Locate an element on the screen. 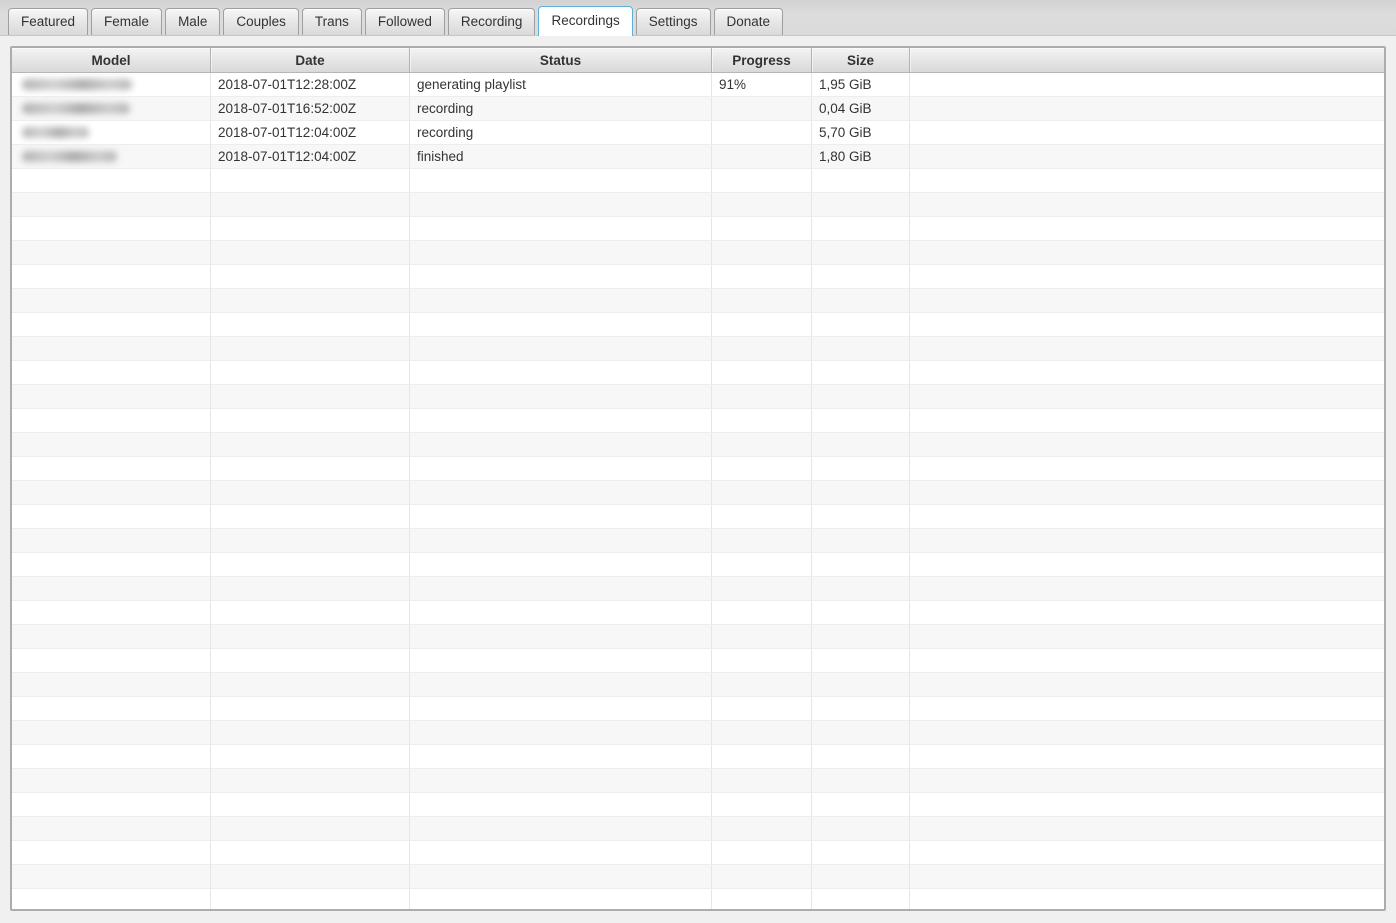 The image size is (1396, 923). date-cell: 2018-07-01T12:28:00Z is located at coordinates (310, 84).